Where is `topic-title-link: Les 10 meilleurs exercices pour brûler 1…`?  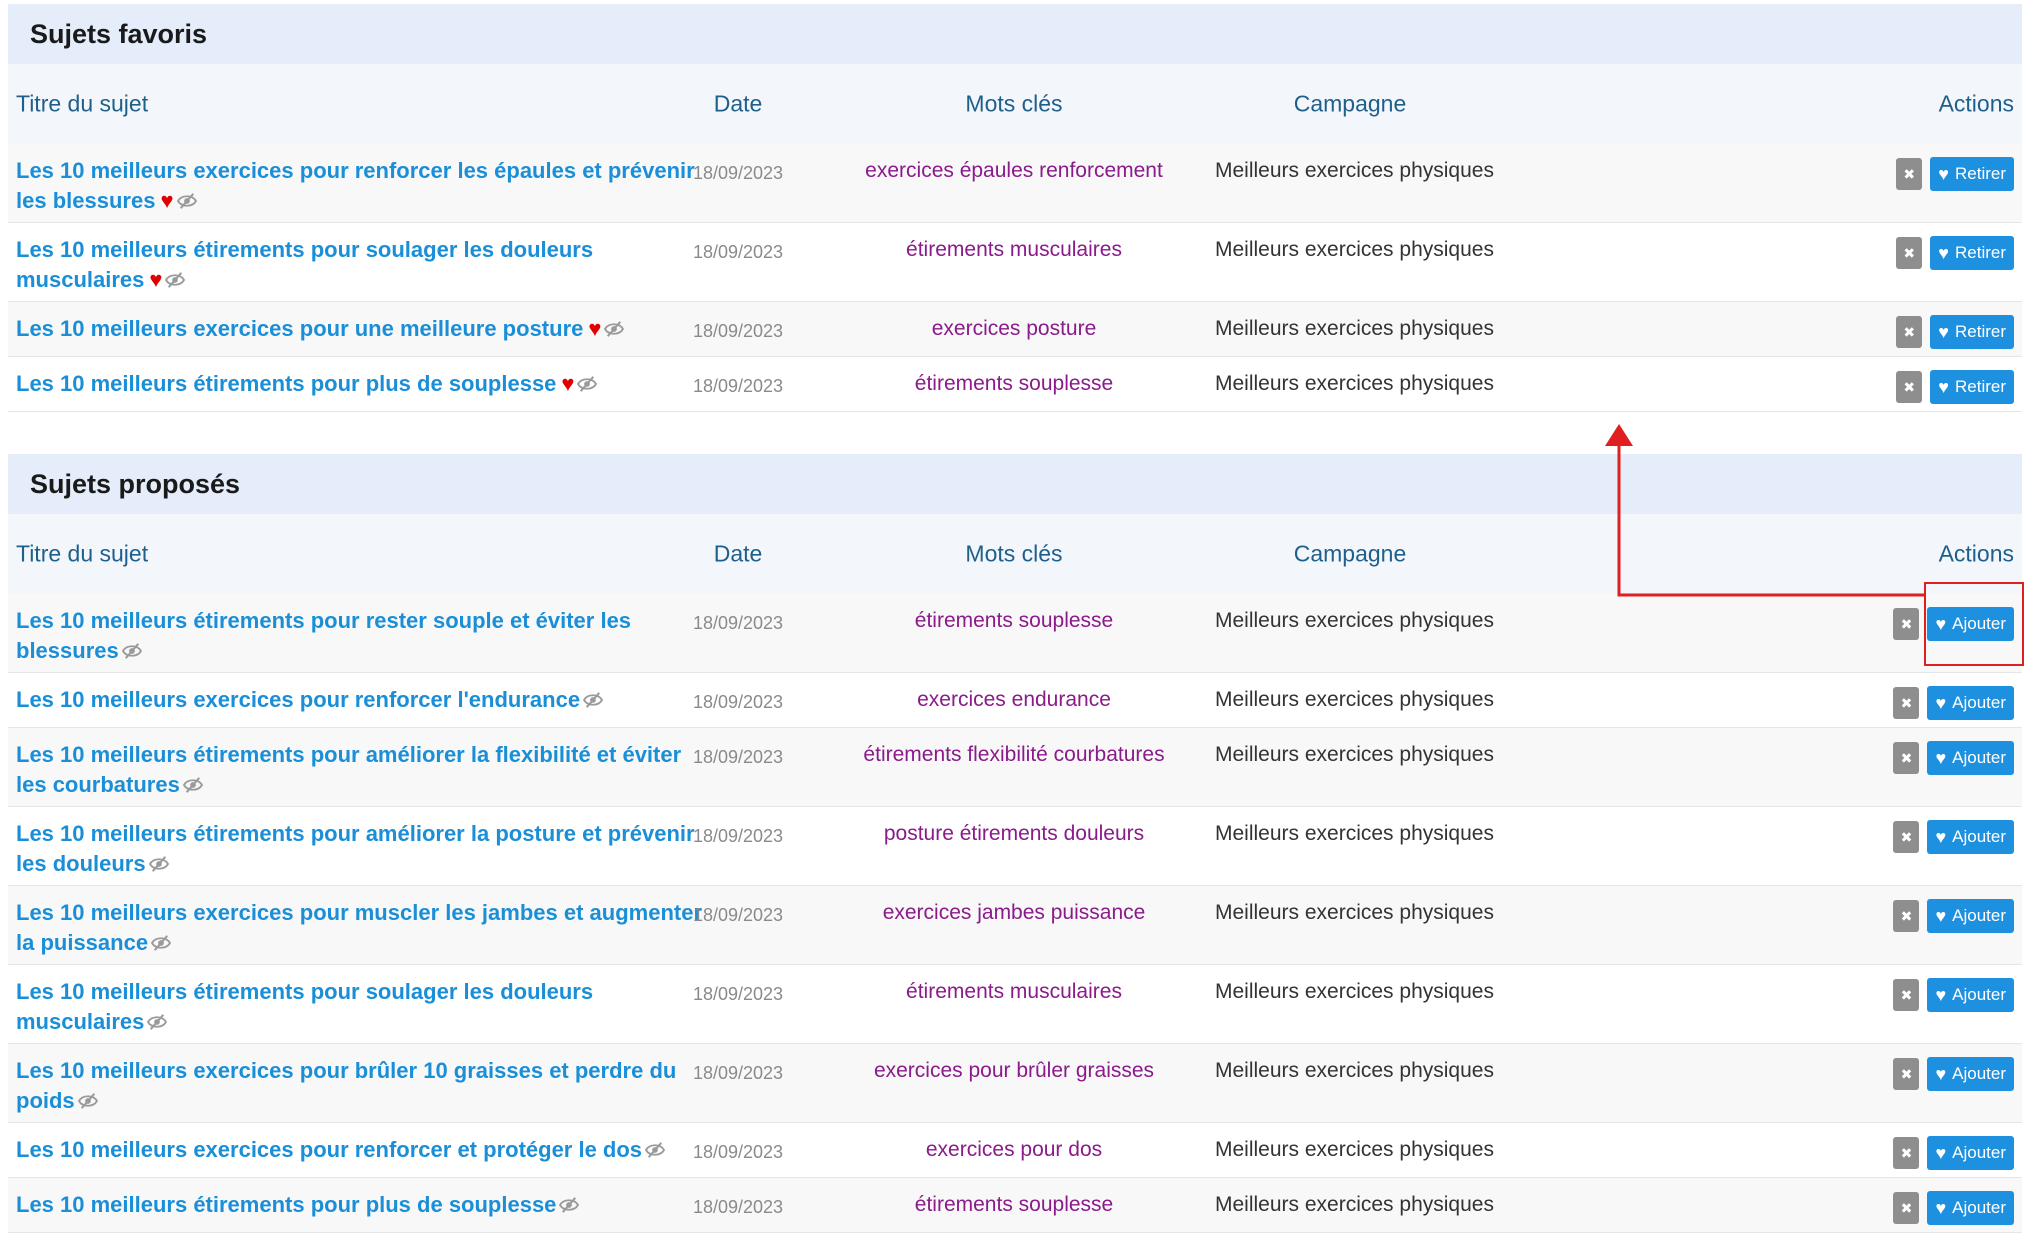 topic-title-link: Les 10 meilleurs exercices pour brûler 1… is located at coordinates (346, 1085).